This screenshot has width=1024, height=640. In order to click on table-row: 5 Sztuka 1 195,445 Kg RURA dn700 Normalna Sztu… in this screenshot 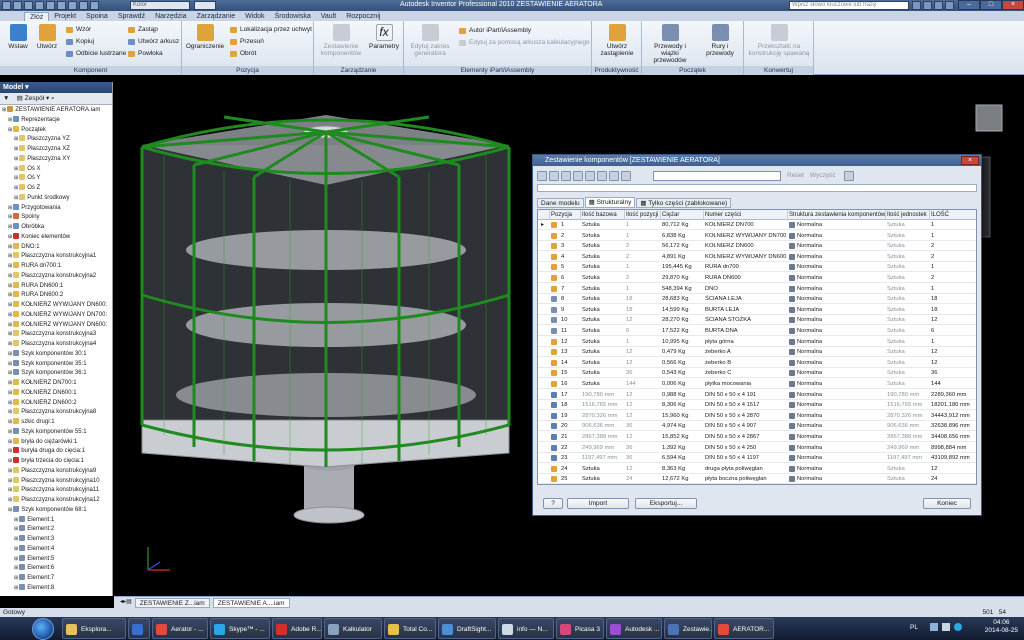, I will do `click(757, 267)`.